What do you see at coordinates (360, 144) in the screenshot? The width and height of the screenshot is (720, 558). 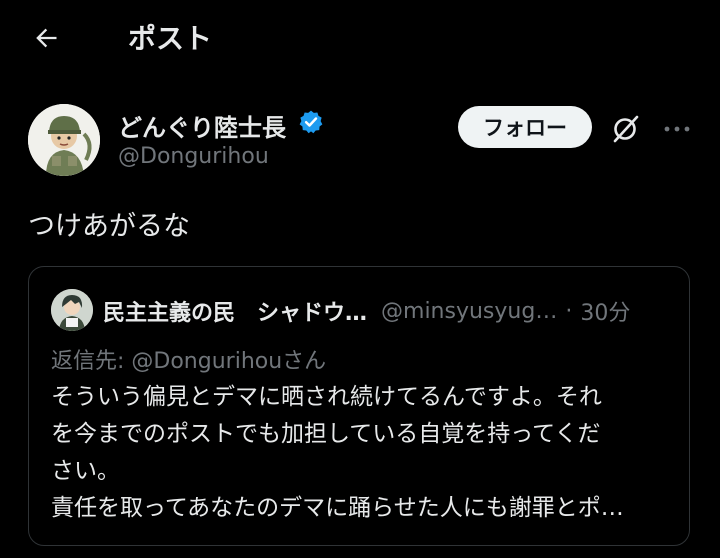 I see `post-author: どんぐり陸士長 @Dongurihou フォロー` at bounding box center [360, 144].